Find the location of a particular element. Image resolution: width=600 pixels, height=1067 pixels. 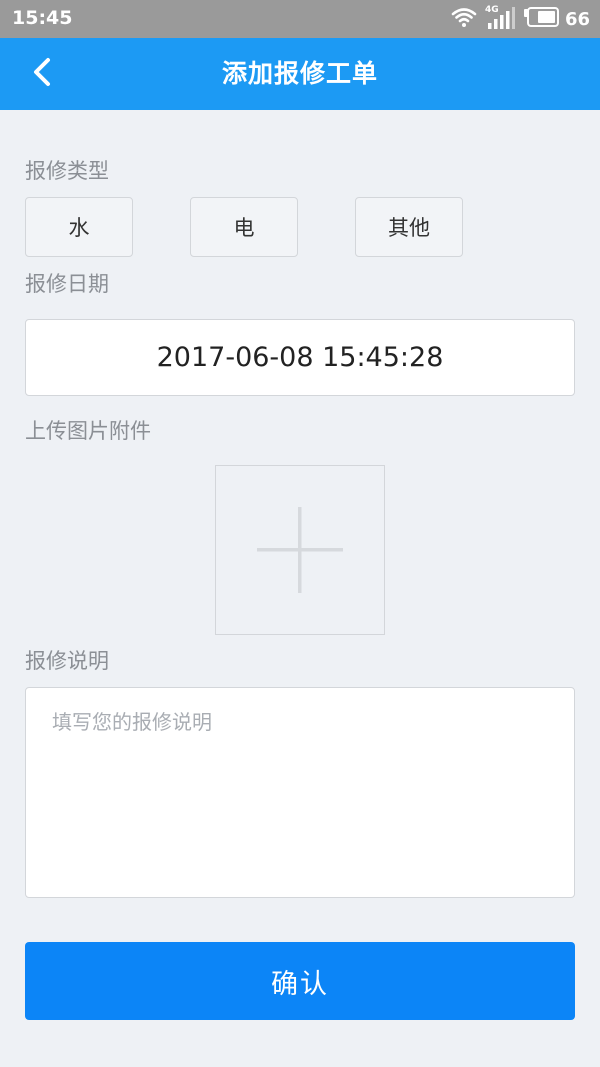

battery-level: 66 is located at coordinates (577, 19).